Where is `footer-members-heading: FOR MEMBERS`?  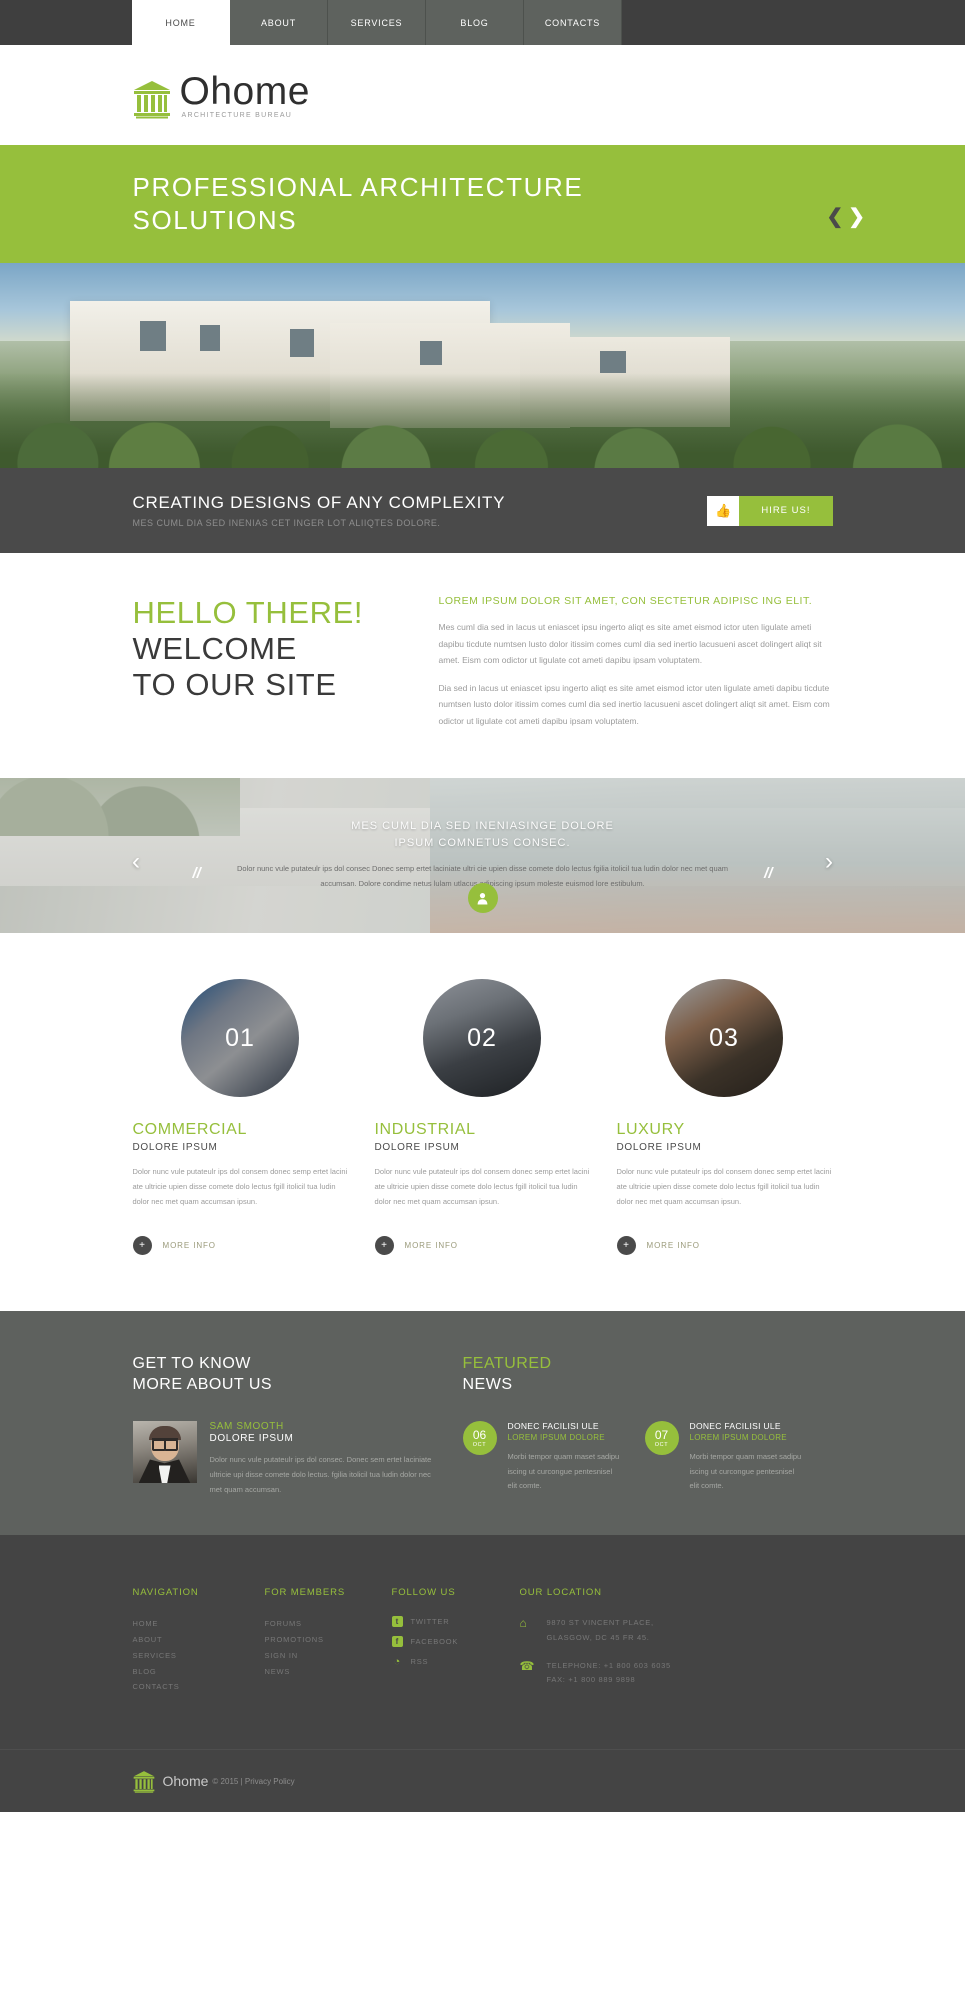 footer-members-heading: FOR MEMBERS is located at coordinates (305, 1593).